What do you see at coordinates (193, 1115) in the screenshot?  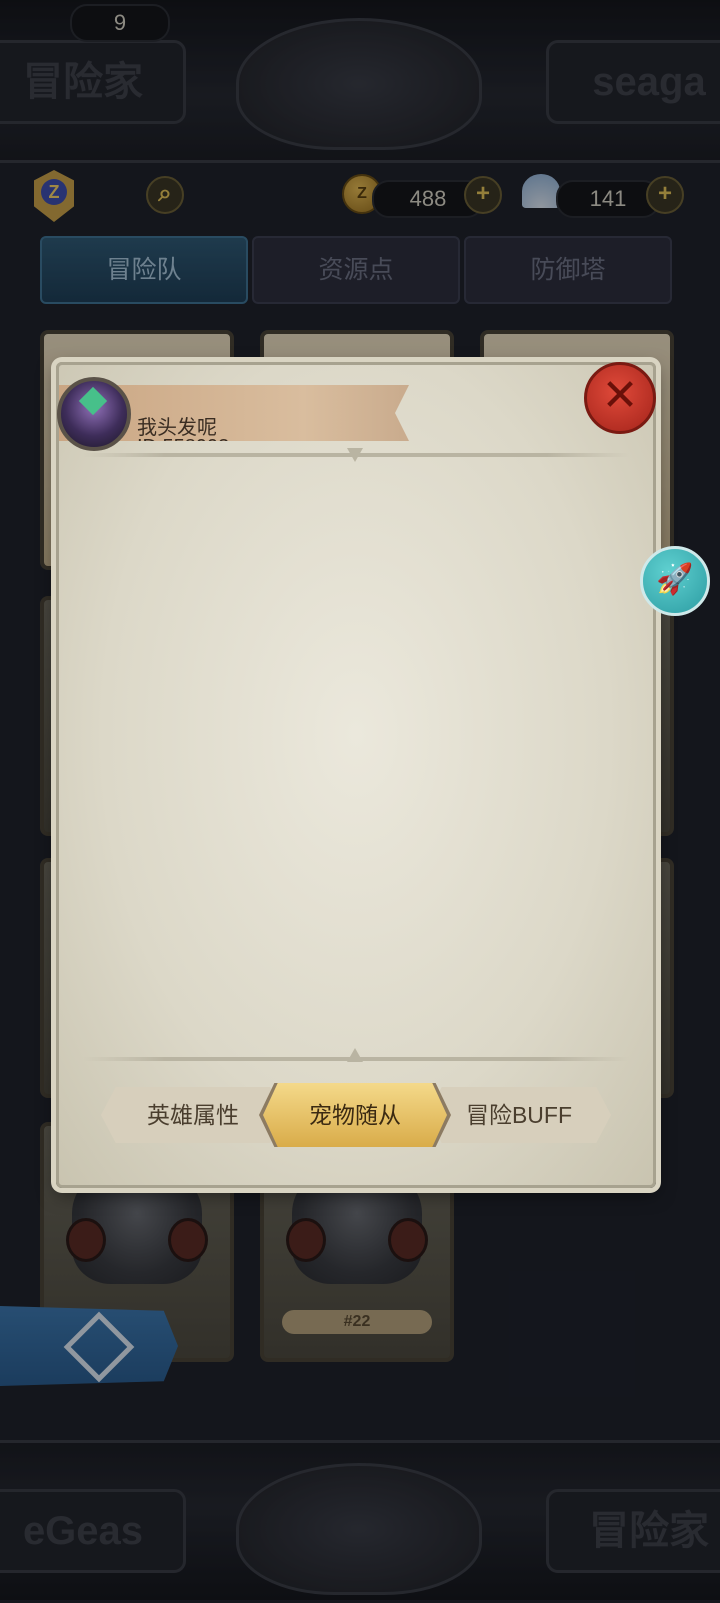 I see `subtab-hero-attributes: 英雄属性` at bounding box center [193, 1115].